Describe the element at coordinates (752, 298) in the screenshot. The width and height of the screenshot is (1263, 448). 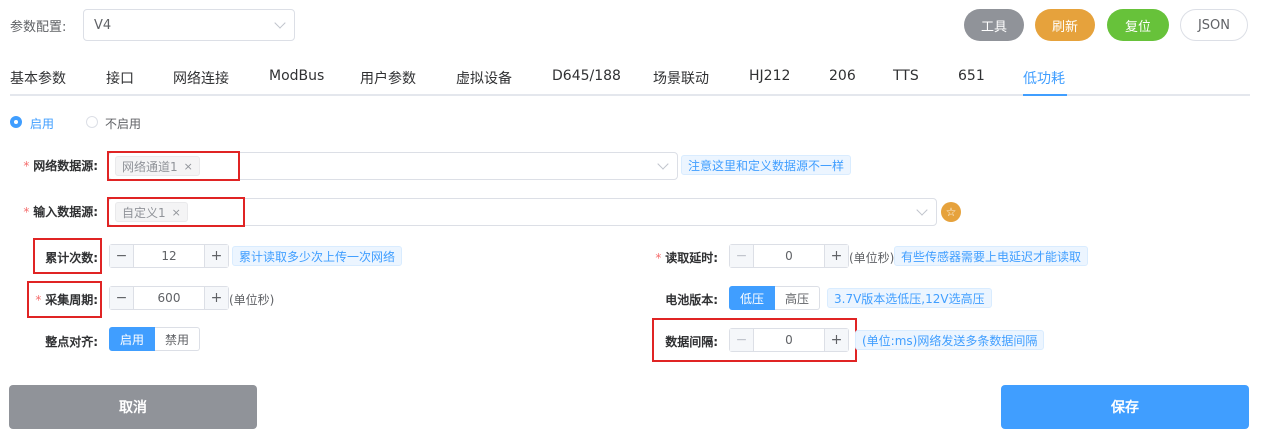
I see `battery-low-option: 低压` at that location.